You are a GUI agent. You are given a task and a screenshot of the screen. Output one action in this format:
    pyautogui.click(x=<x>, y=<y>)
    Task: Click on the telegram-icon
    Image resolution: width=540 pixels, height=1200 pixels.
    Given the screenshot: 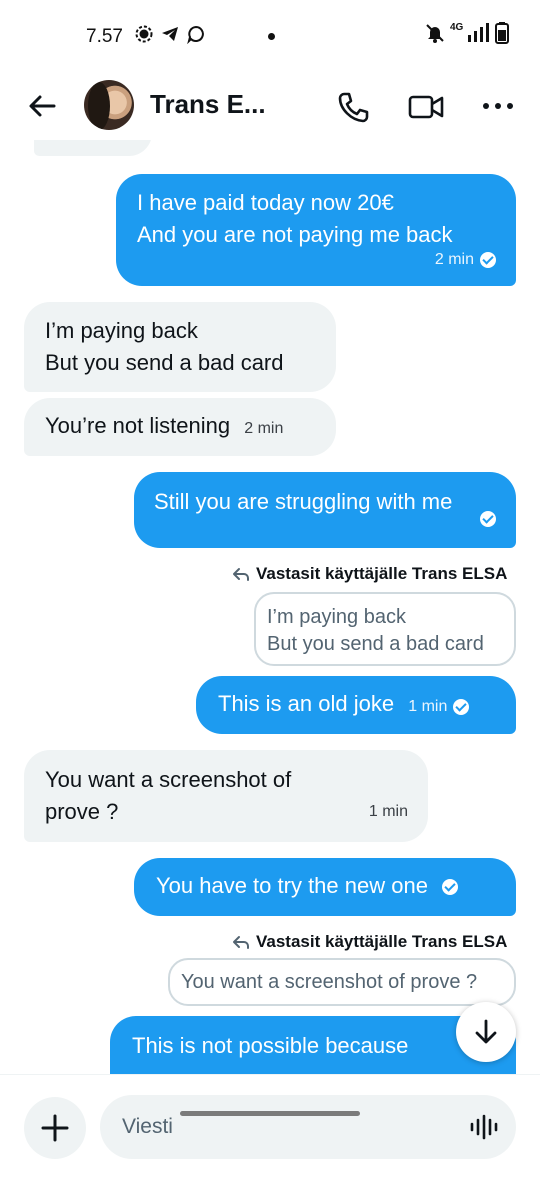 What is the action you would take?
    pyautogui.click(x=170, y=34)
    